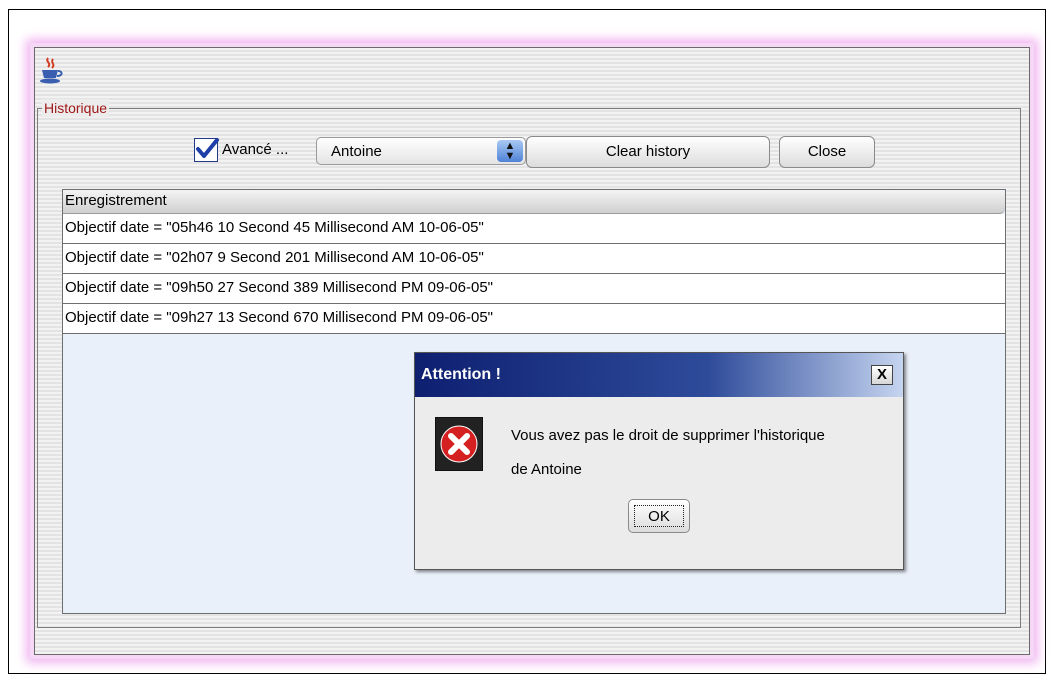 The height and width of the screenshot is (682, 1053). I want to click on java-cup-icon, so click(51, 71).